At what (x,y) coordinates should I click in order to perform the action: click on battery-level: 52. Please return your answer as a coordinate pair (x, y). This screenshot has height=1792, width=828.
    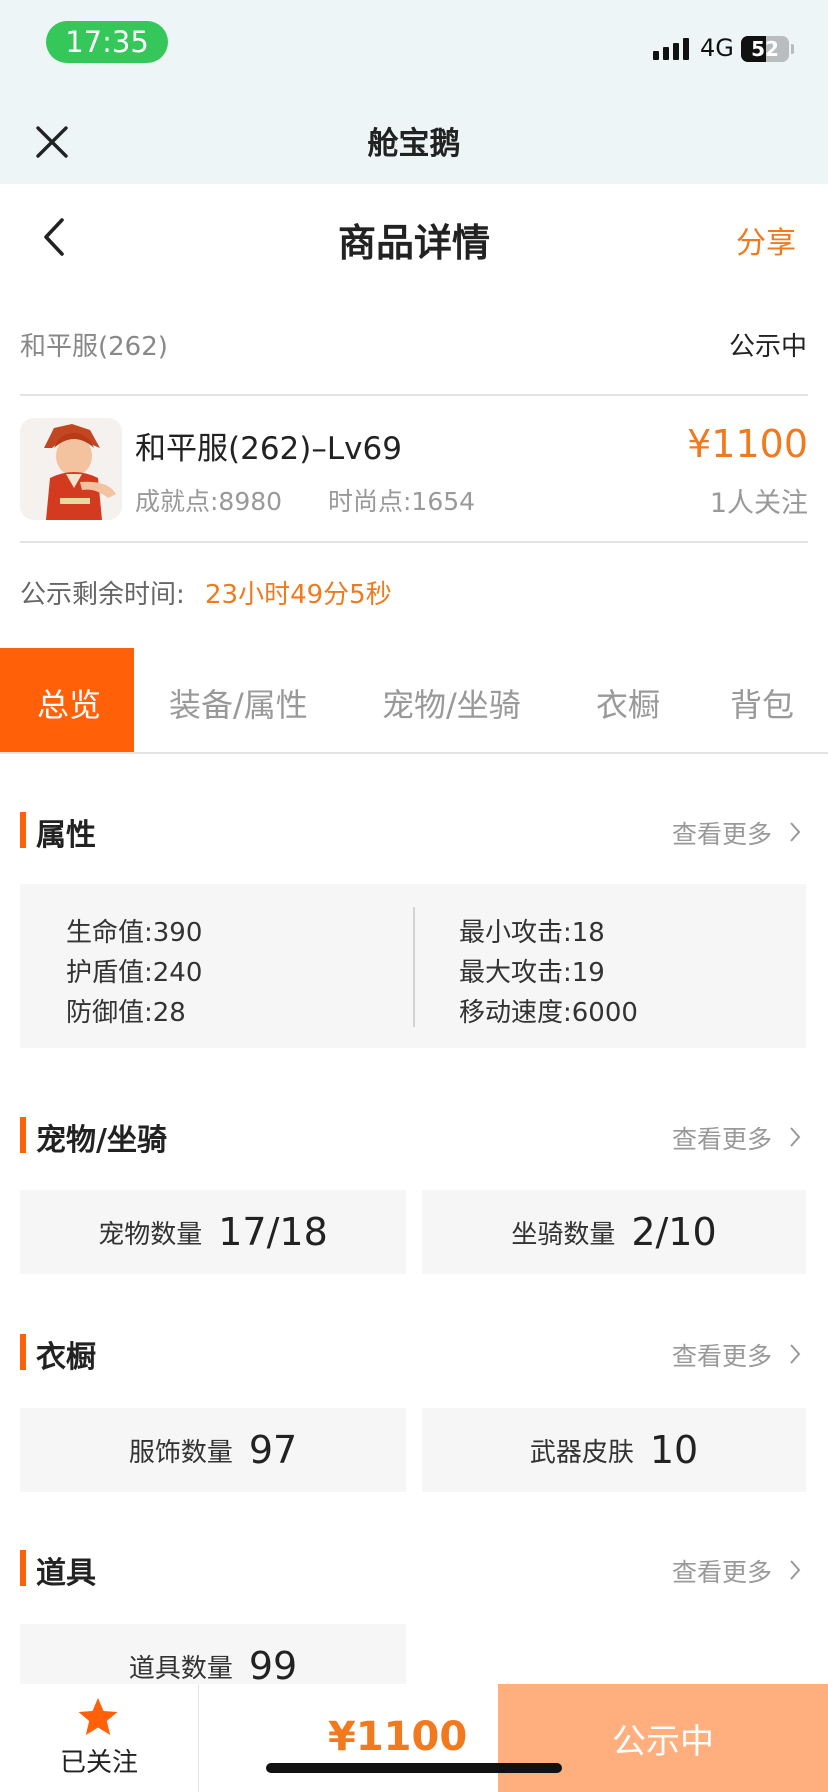
    Looking at the image, I should click on (765, 49).